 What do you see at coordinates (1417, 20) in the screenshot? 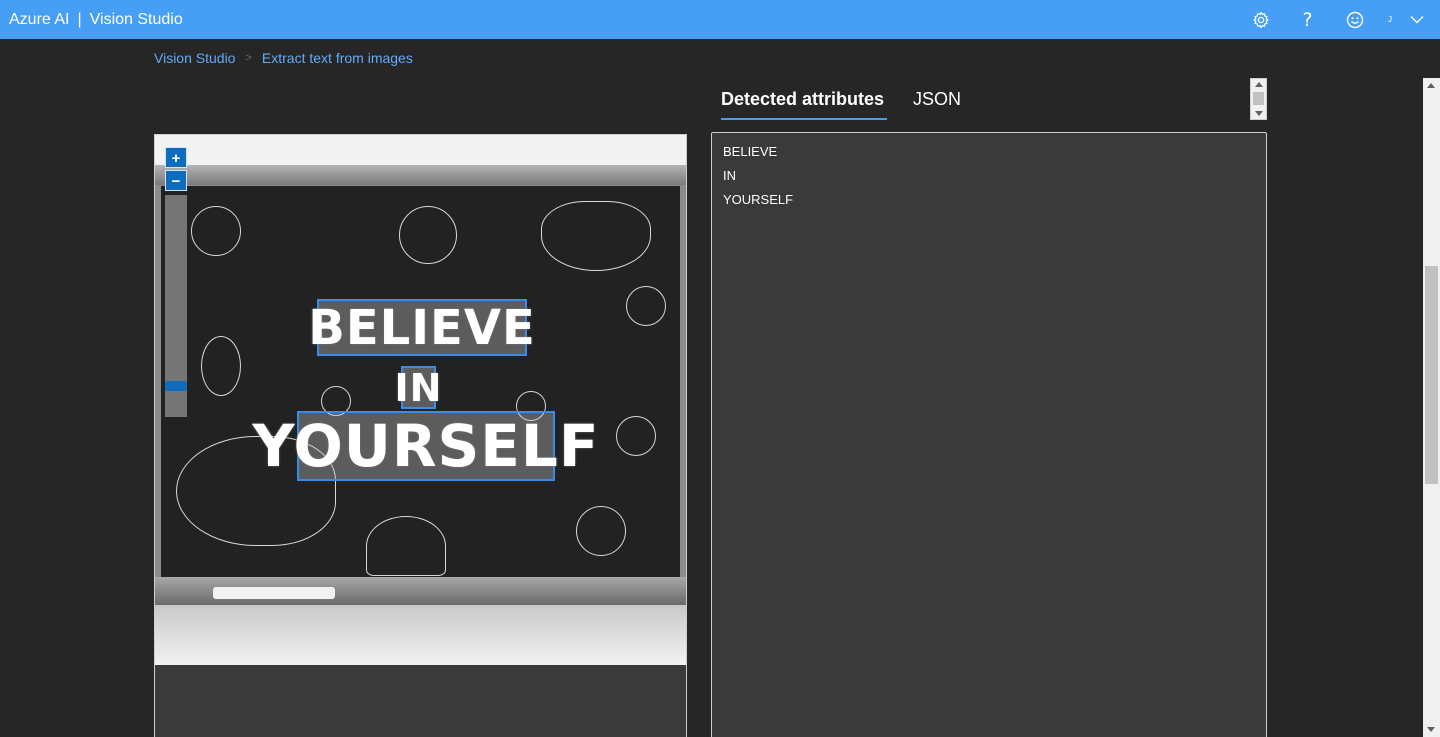
I see `chevron-down-icon` at bounding box center [1417, 20].